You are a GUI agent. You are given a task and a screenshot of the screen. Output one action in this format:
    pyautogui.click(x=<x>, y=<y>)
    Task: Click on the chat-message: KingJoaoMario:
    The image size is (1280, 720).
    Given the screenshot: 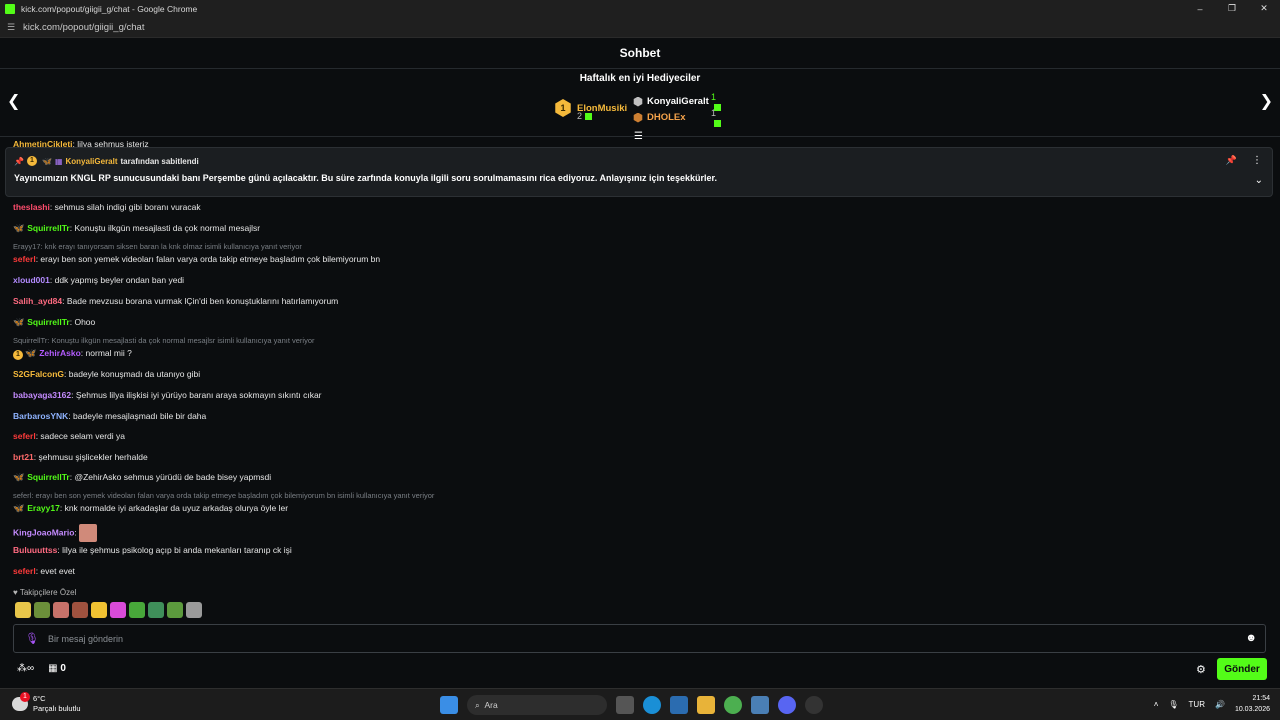 What is the action you would take?
    pyautogui.click(x=55, y=533)
    